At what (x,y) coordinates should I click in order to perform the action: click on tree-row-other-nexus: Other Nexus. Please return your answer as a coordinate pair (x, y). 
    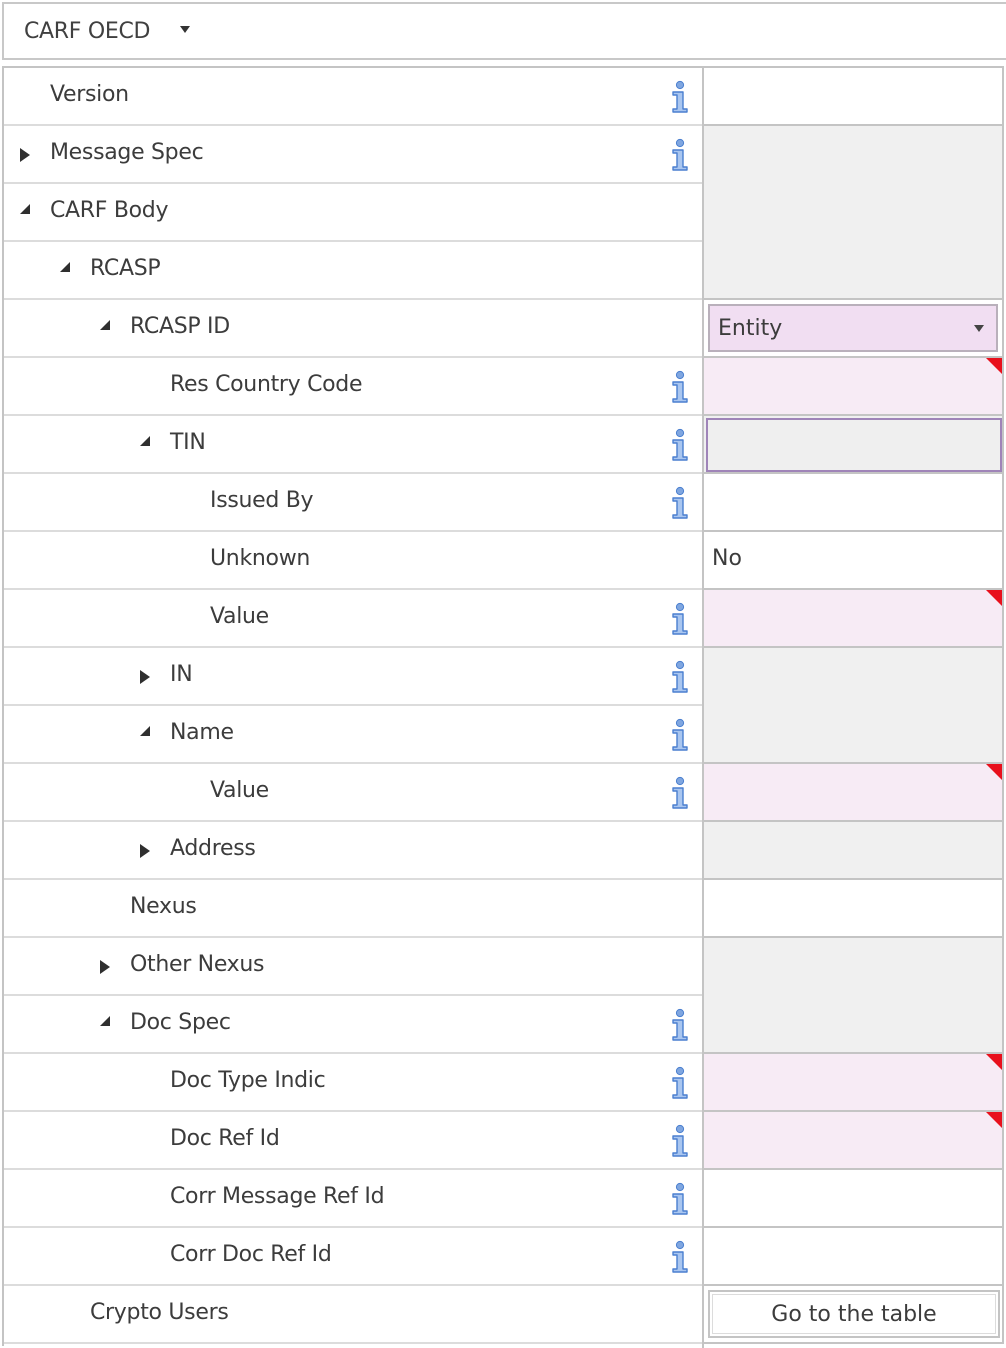
    Looking at the image, I should click on (354, 967).